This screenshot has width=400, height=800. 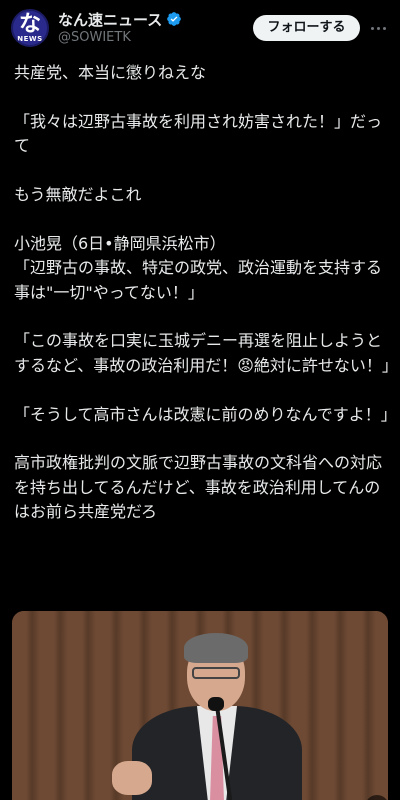 I want to click on name-row: なん速ニュース, so click(x=120, y=19).